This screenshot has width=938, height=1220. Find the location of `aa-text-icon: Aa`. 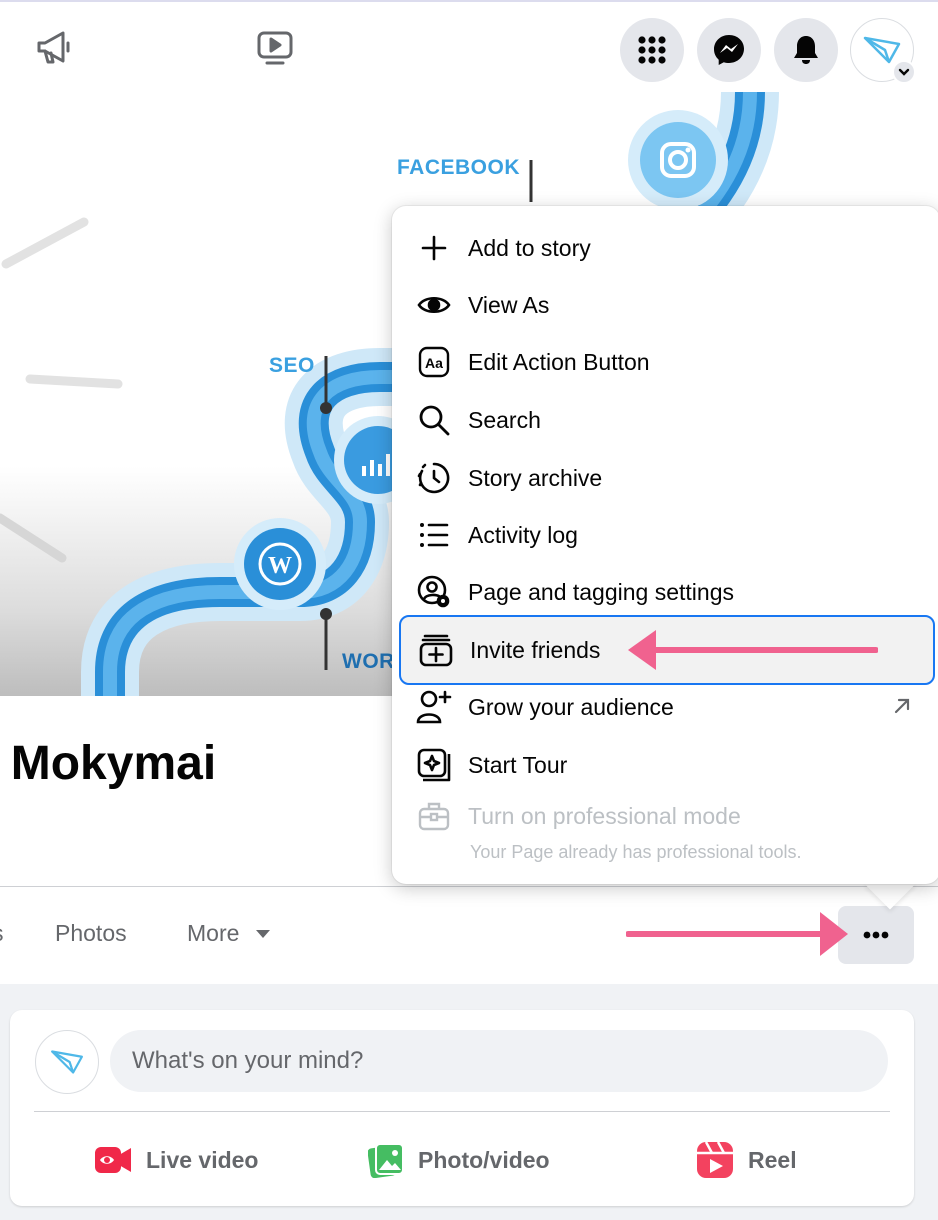

aa-text-icon: Aa is located at coordinates (434, 362).